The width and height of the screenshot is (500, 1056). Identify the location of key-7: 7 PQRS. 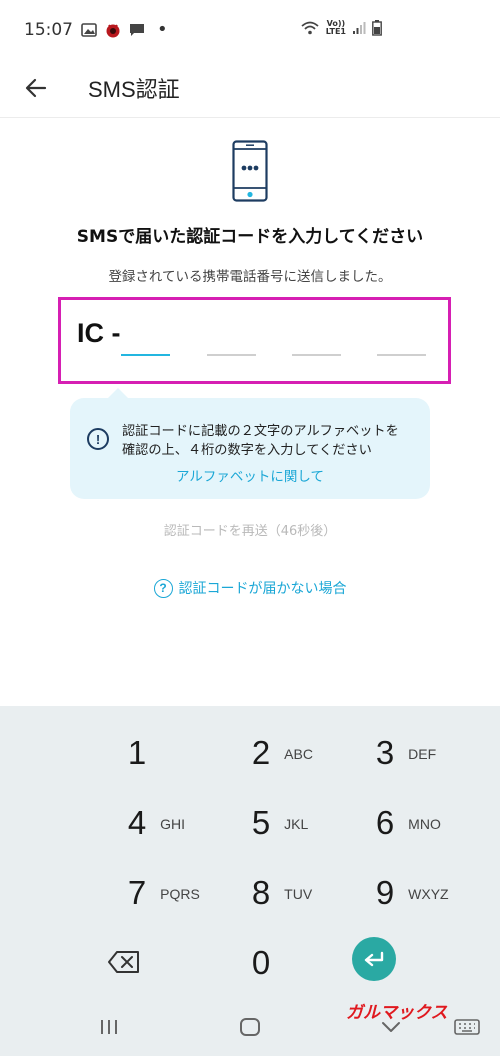
(166, 893).